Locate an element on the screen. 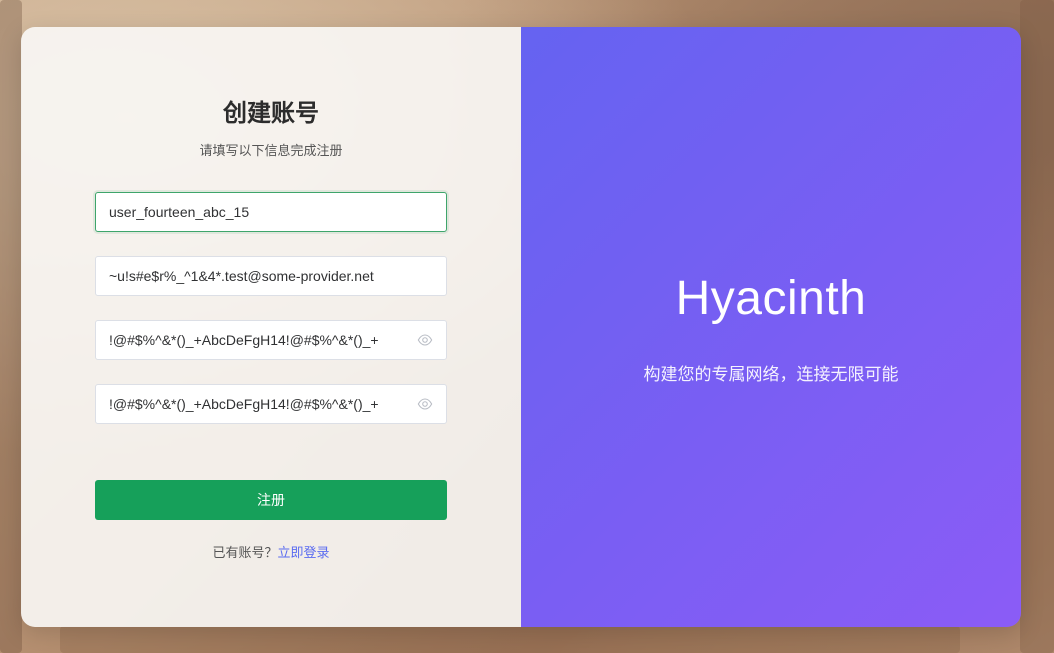 Image resolution: width=1054 pixels, height=653 pixels. login-prompt-text: 已有账号？ is located at coordinates (245, 552).